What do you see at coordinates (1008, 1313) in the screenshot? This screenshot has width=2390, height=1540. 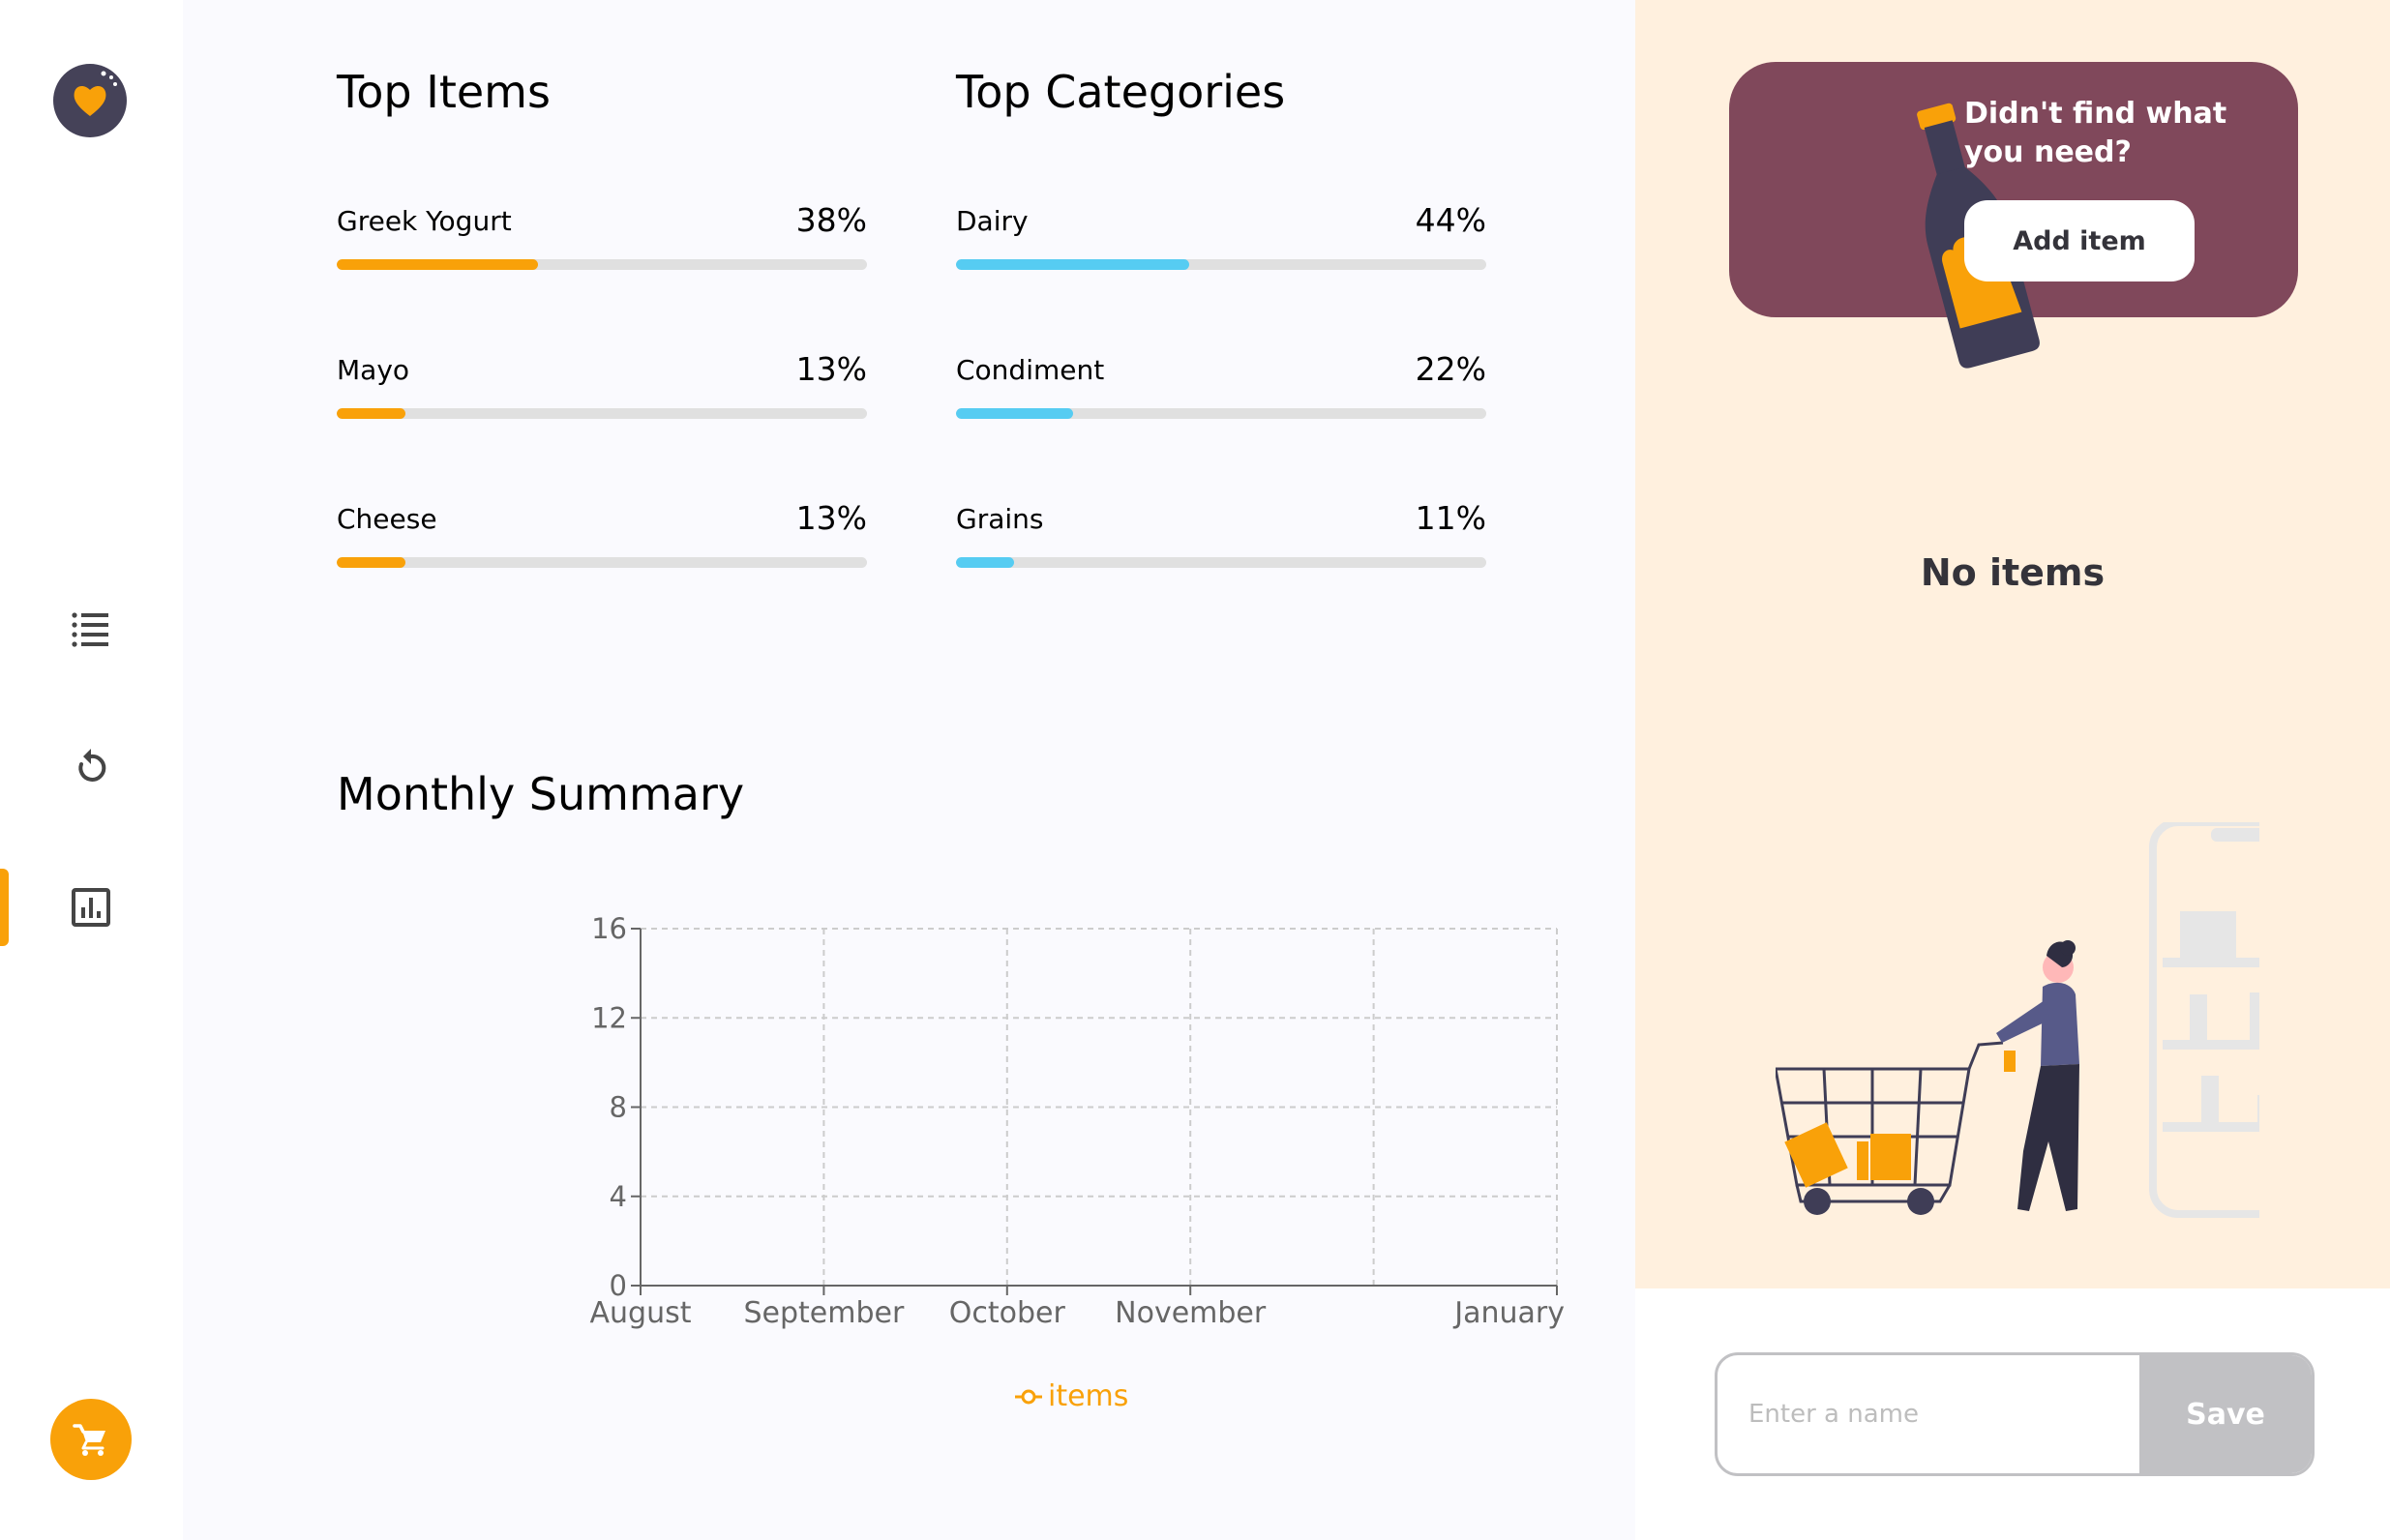 I see `x-tick-label: October` at bounding box center [1008, 1313].